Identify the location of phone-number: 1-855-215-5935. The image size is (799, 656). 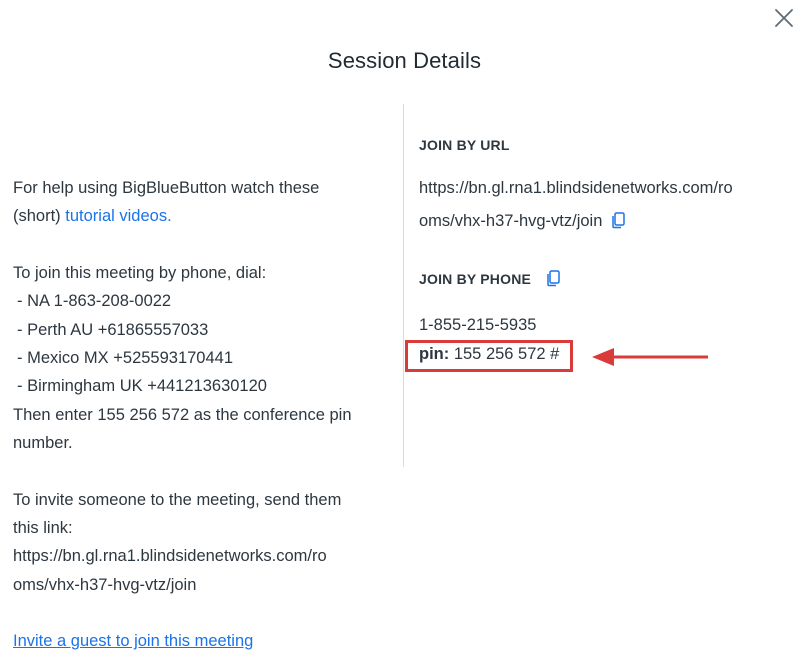
(478, 325).